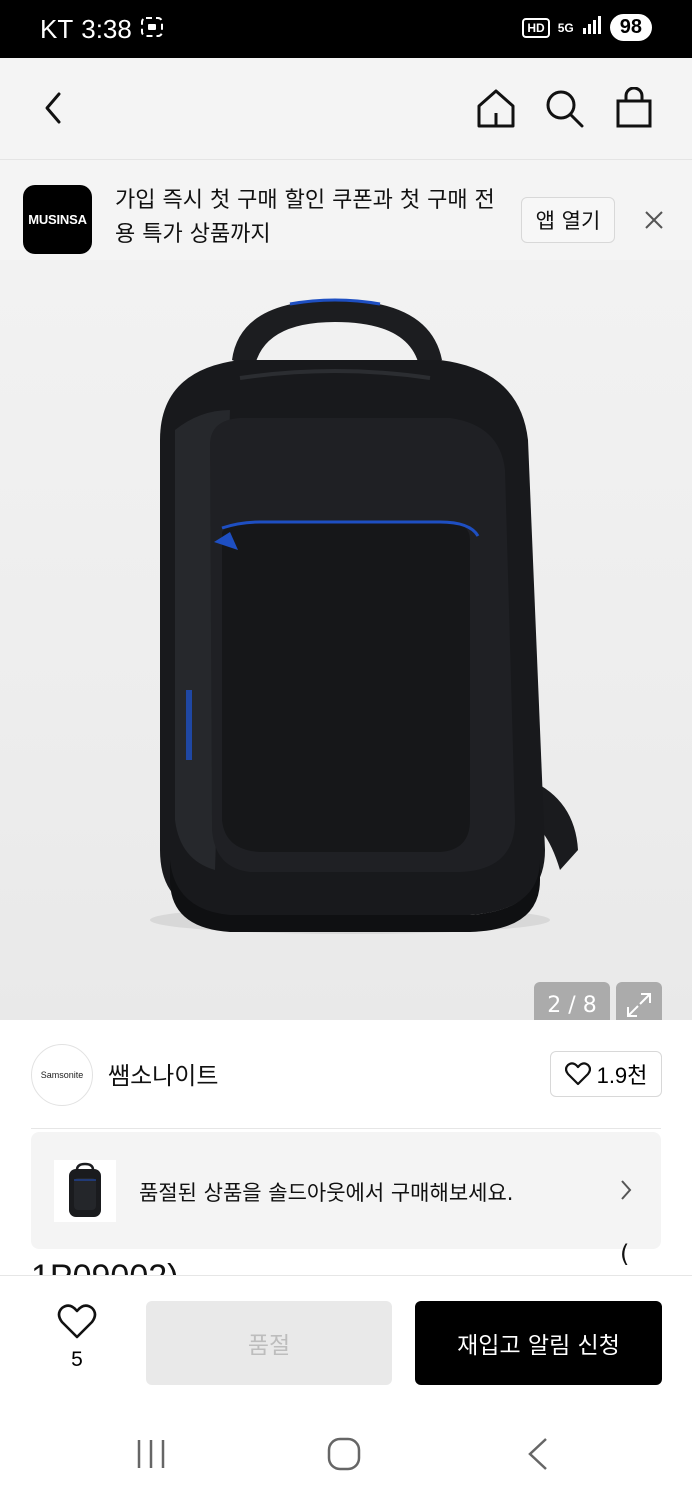 This screenshot has width=692, height=1500. I want to click on bottom-action-bar: 5 품절 재입고 알림 신청, so click(346, 1342).